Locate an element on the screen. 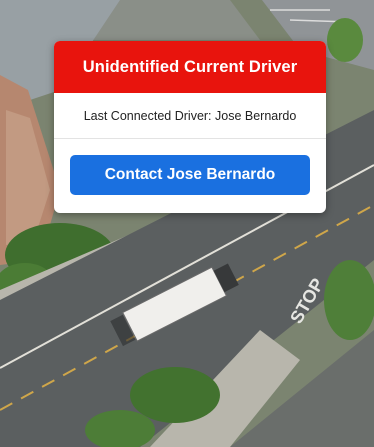 The width and height of the screenshot is (374, 447). contact-driver-button: Contact Jose Bernardo is located at coordinates (190, 175).